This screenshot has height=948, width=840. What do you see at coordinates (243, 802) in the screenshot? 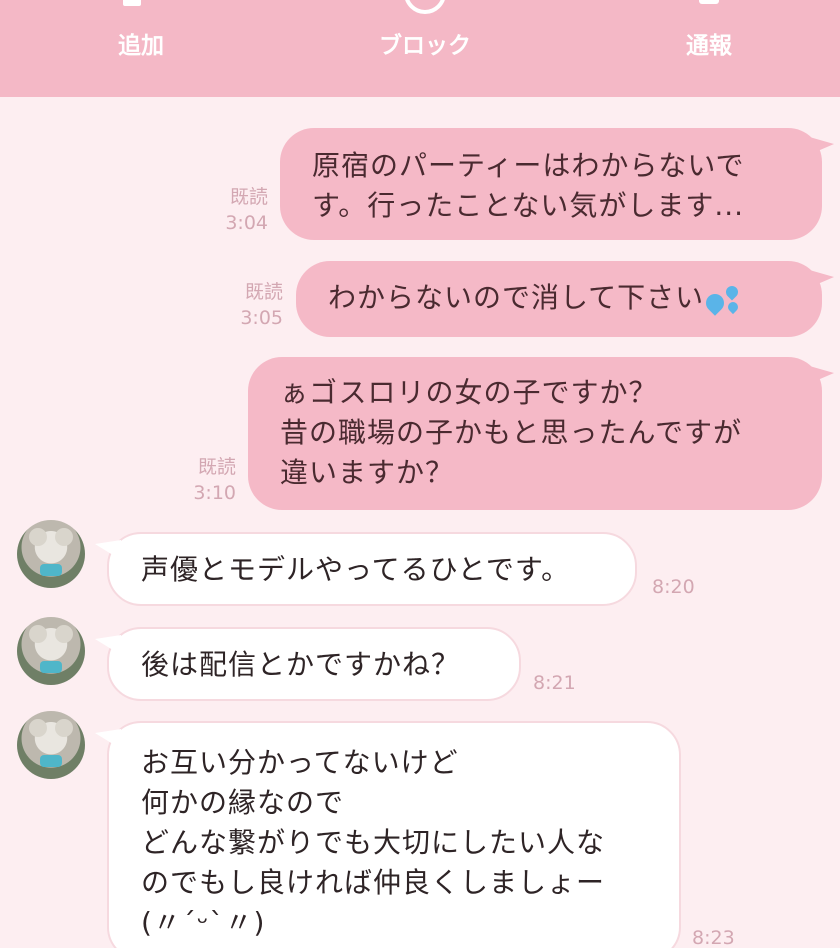
I see `message-line: 何かの縁なので` at bounding box center [243, 802].